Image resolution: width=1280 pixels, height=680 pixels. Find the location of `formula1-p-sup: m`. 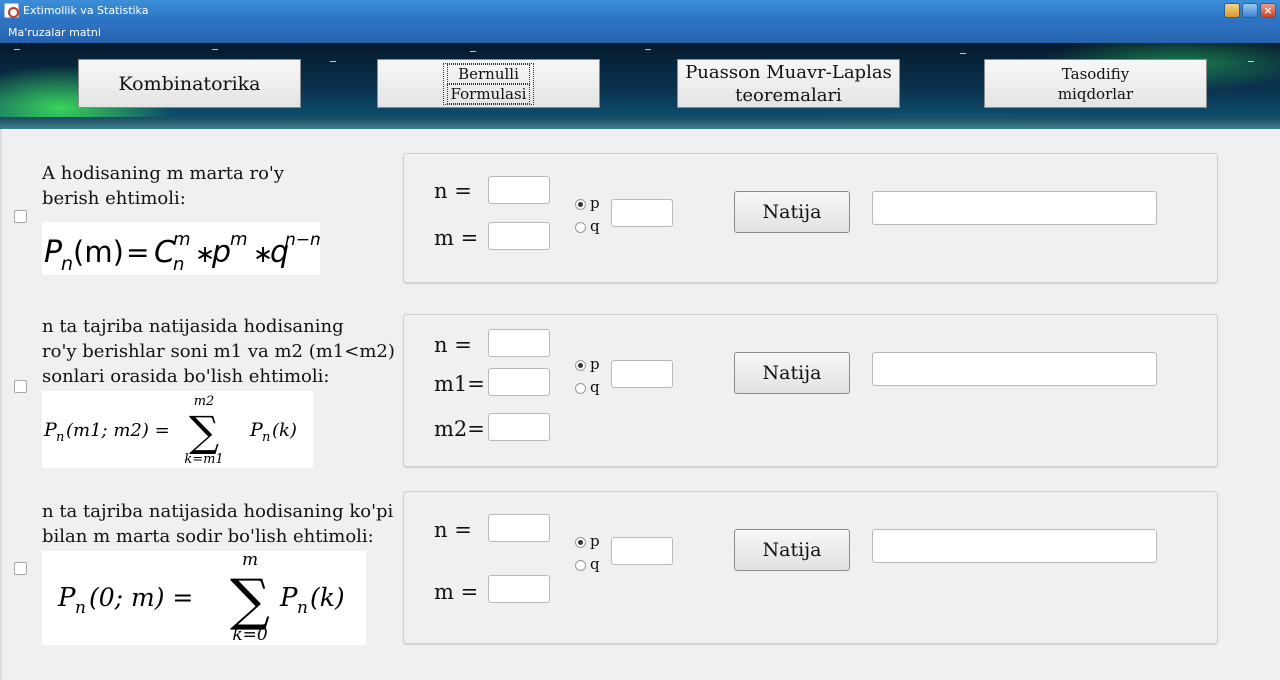

formula1-p-sup: m is located at coordinates (239, 239).